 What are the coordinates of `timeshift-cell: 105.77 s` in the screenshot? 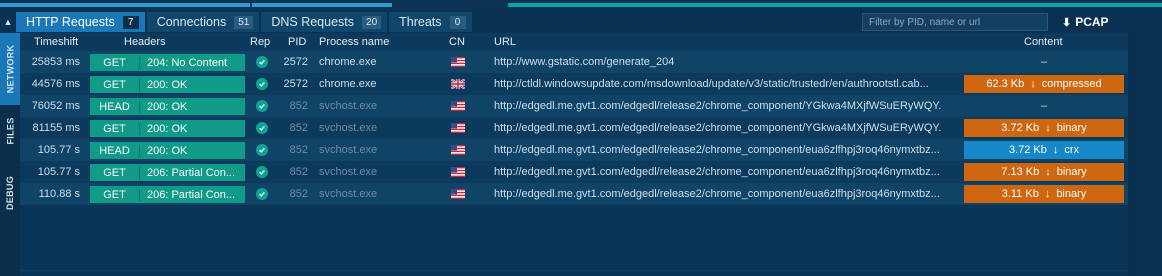 It's located at (58, 172).